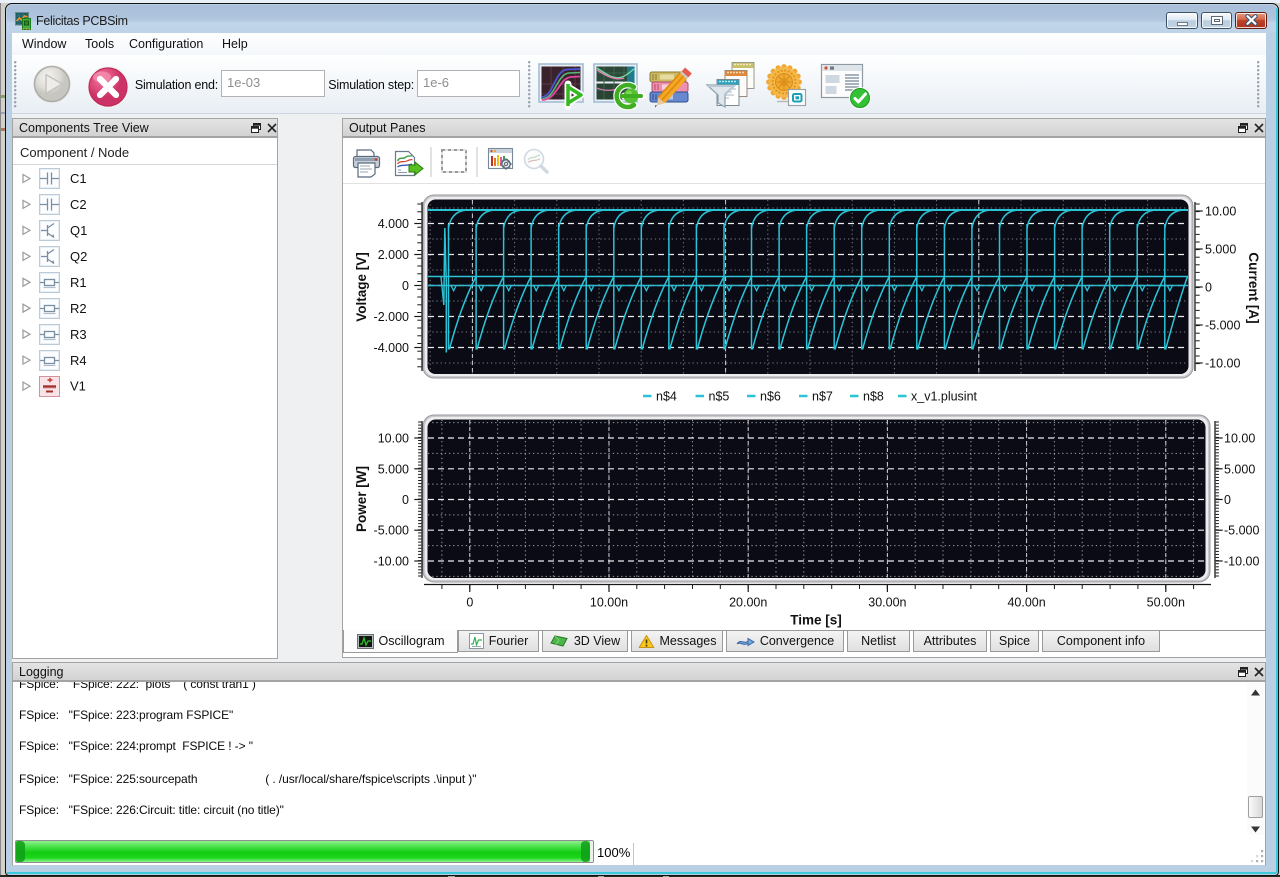 The image size is (1280, 877). What do you see at coordinates (393, 224) in the screenshot?
I see `svg-text: 4.000` at bounding box center [393, 224].